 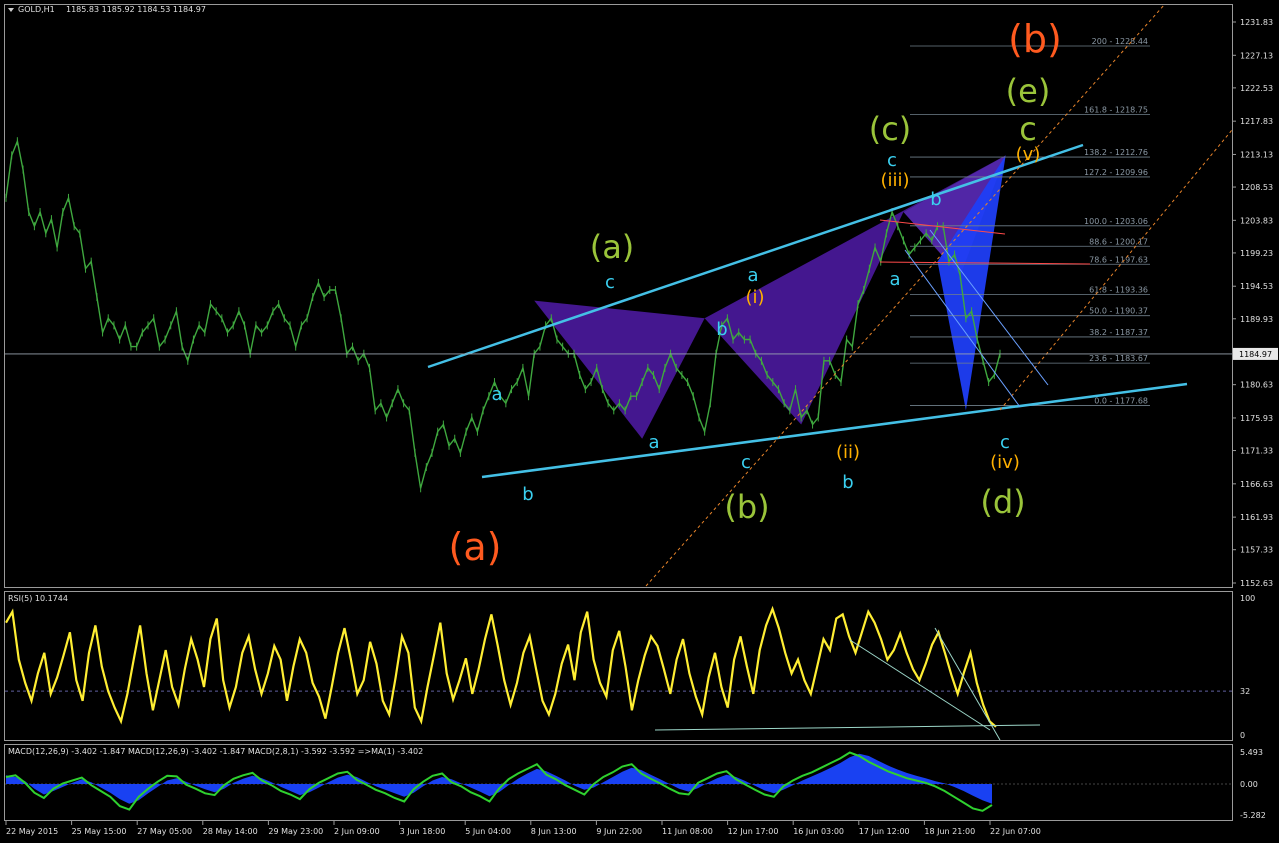 I want to click on time-tick-label: 8 Jun 13:00, so click(x=554, y=831).